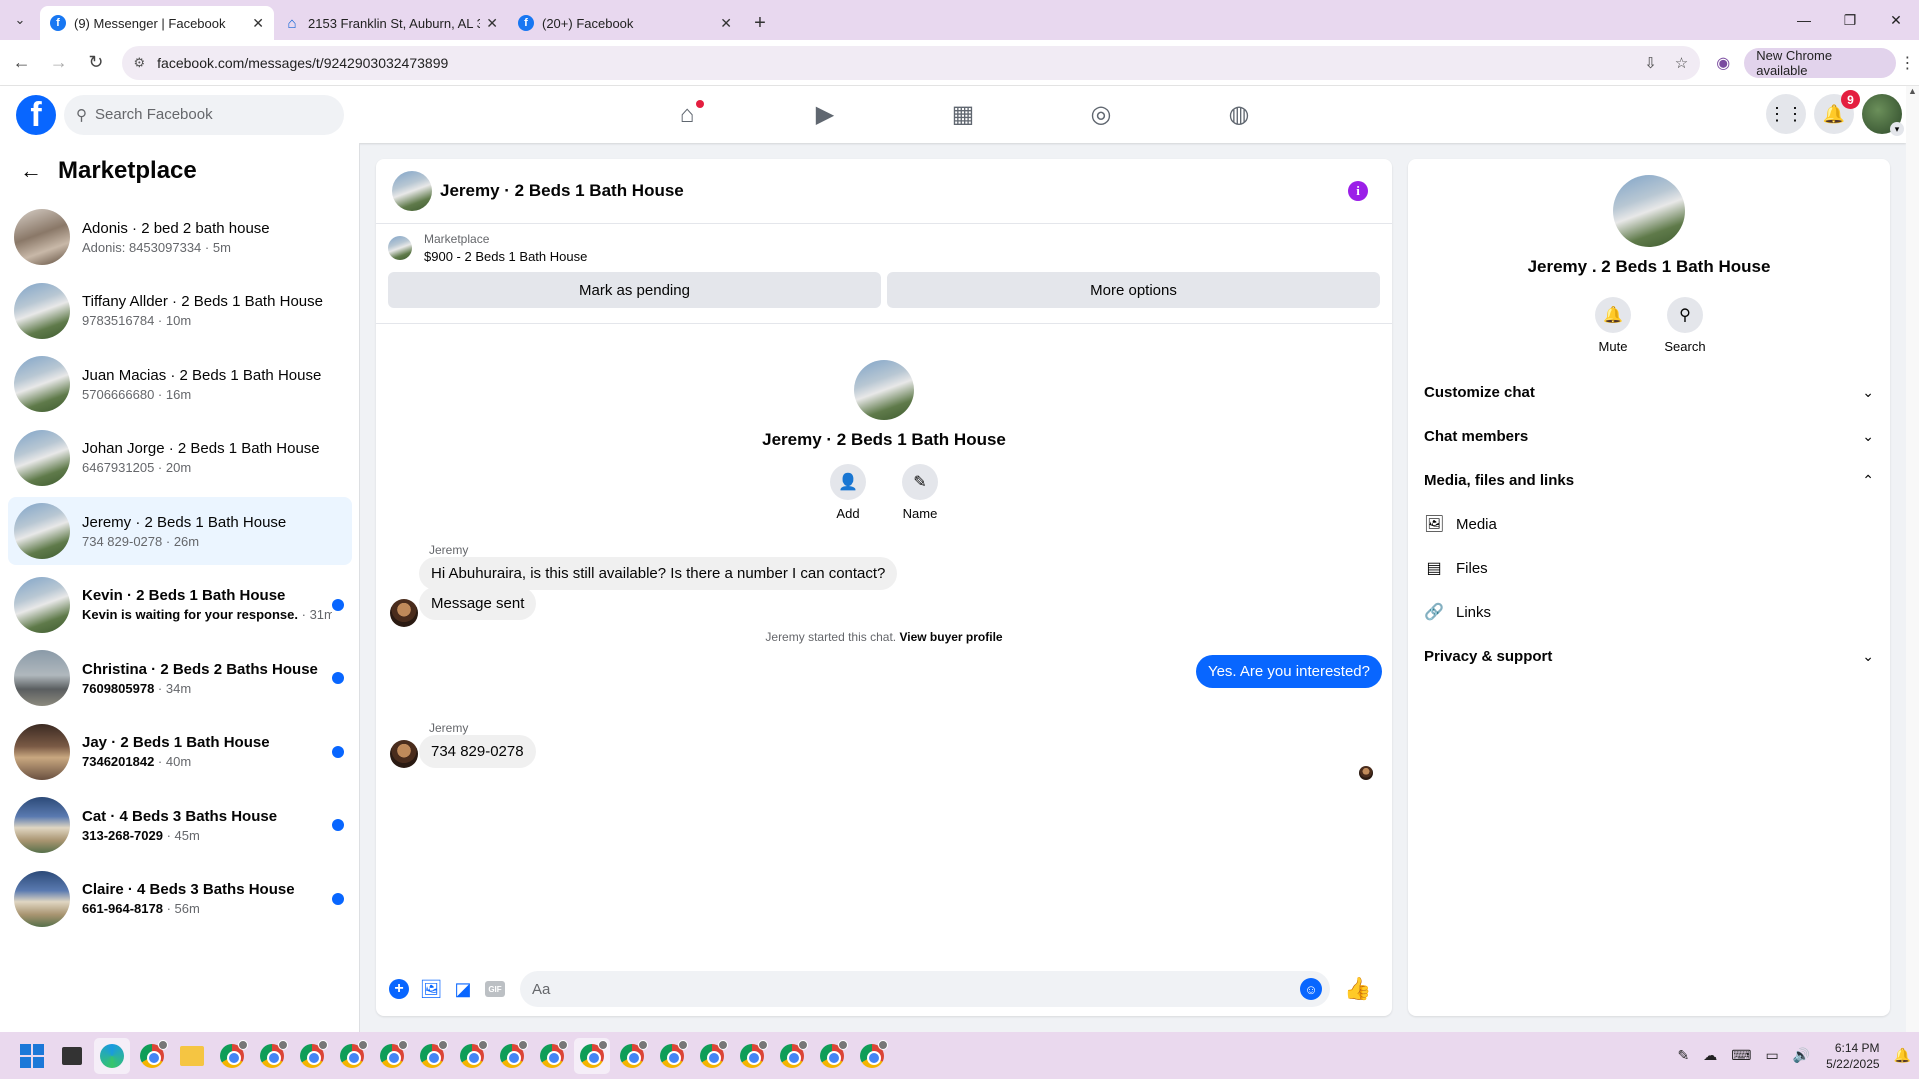 This screenshot has height=1079, width=1919. I want to click on listing-row: Marketplace $900 - 2 Beds 1 Bath House, so click(884, 248).